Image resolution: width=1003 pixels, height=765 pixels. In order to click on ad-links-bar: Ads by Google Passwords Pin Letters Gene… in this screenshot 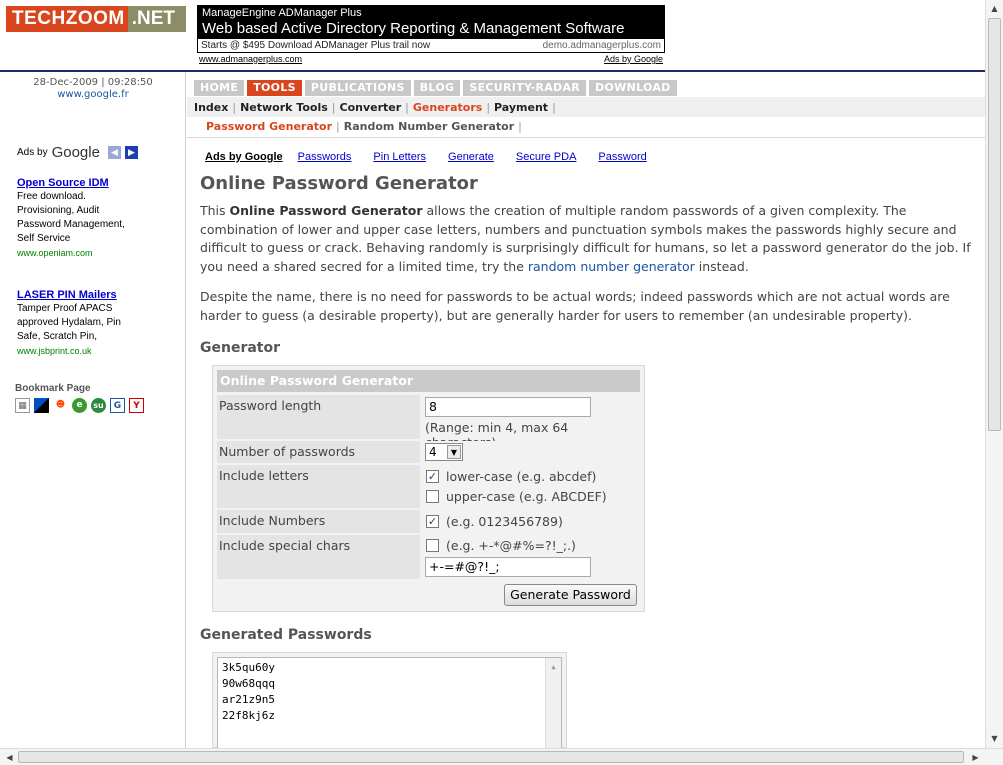, I will do `click(437, 157)`.